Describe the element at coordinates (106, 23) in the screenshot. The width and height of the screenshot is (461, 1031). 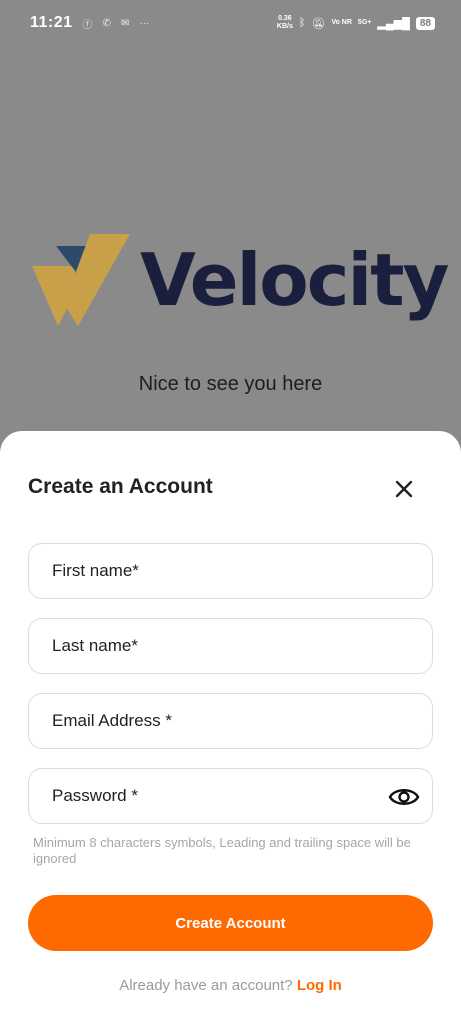
I see `whatsapp-icon: ✆` at that location.